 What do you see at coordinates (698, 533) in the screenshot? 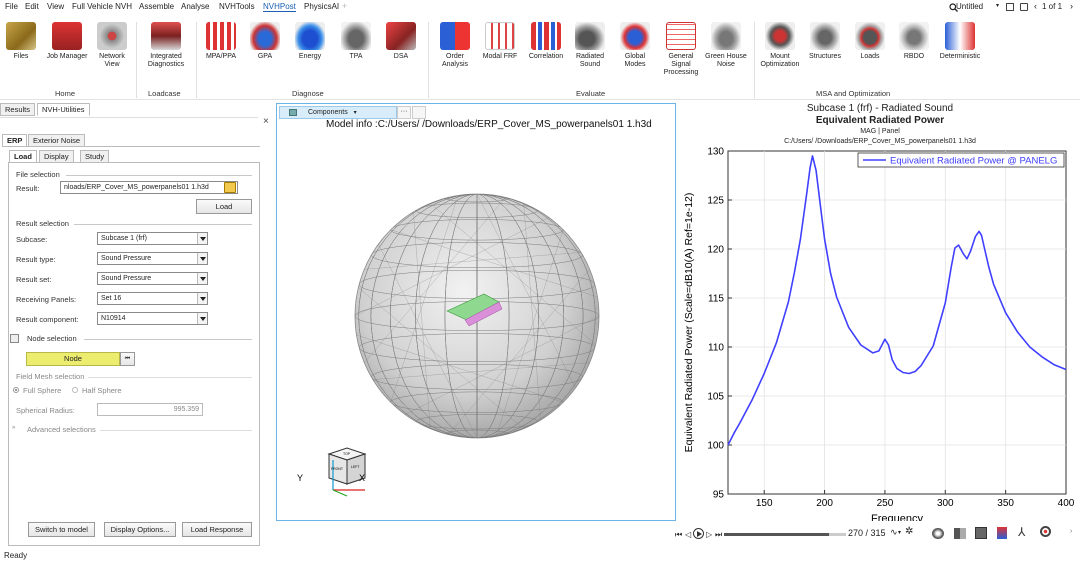
I see `play-button` at bounding box center [698, 533].